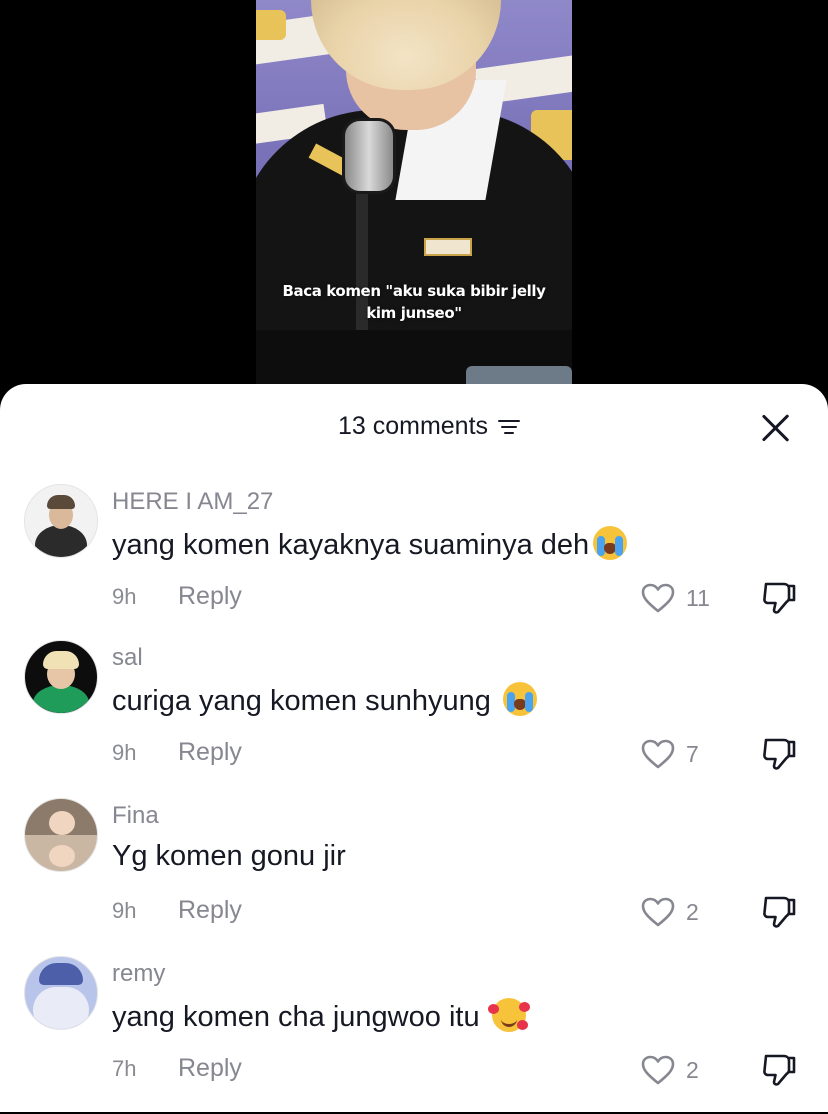 The width and height of the screenshot is (828, 1114). I want to click on comment-username: remy, so click(138, 974).